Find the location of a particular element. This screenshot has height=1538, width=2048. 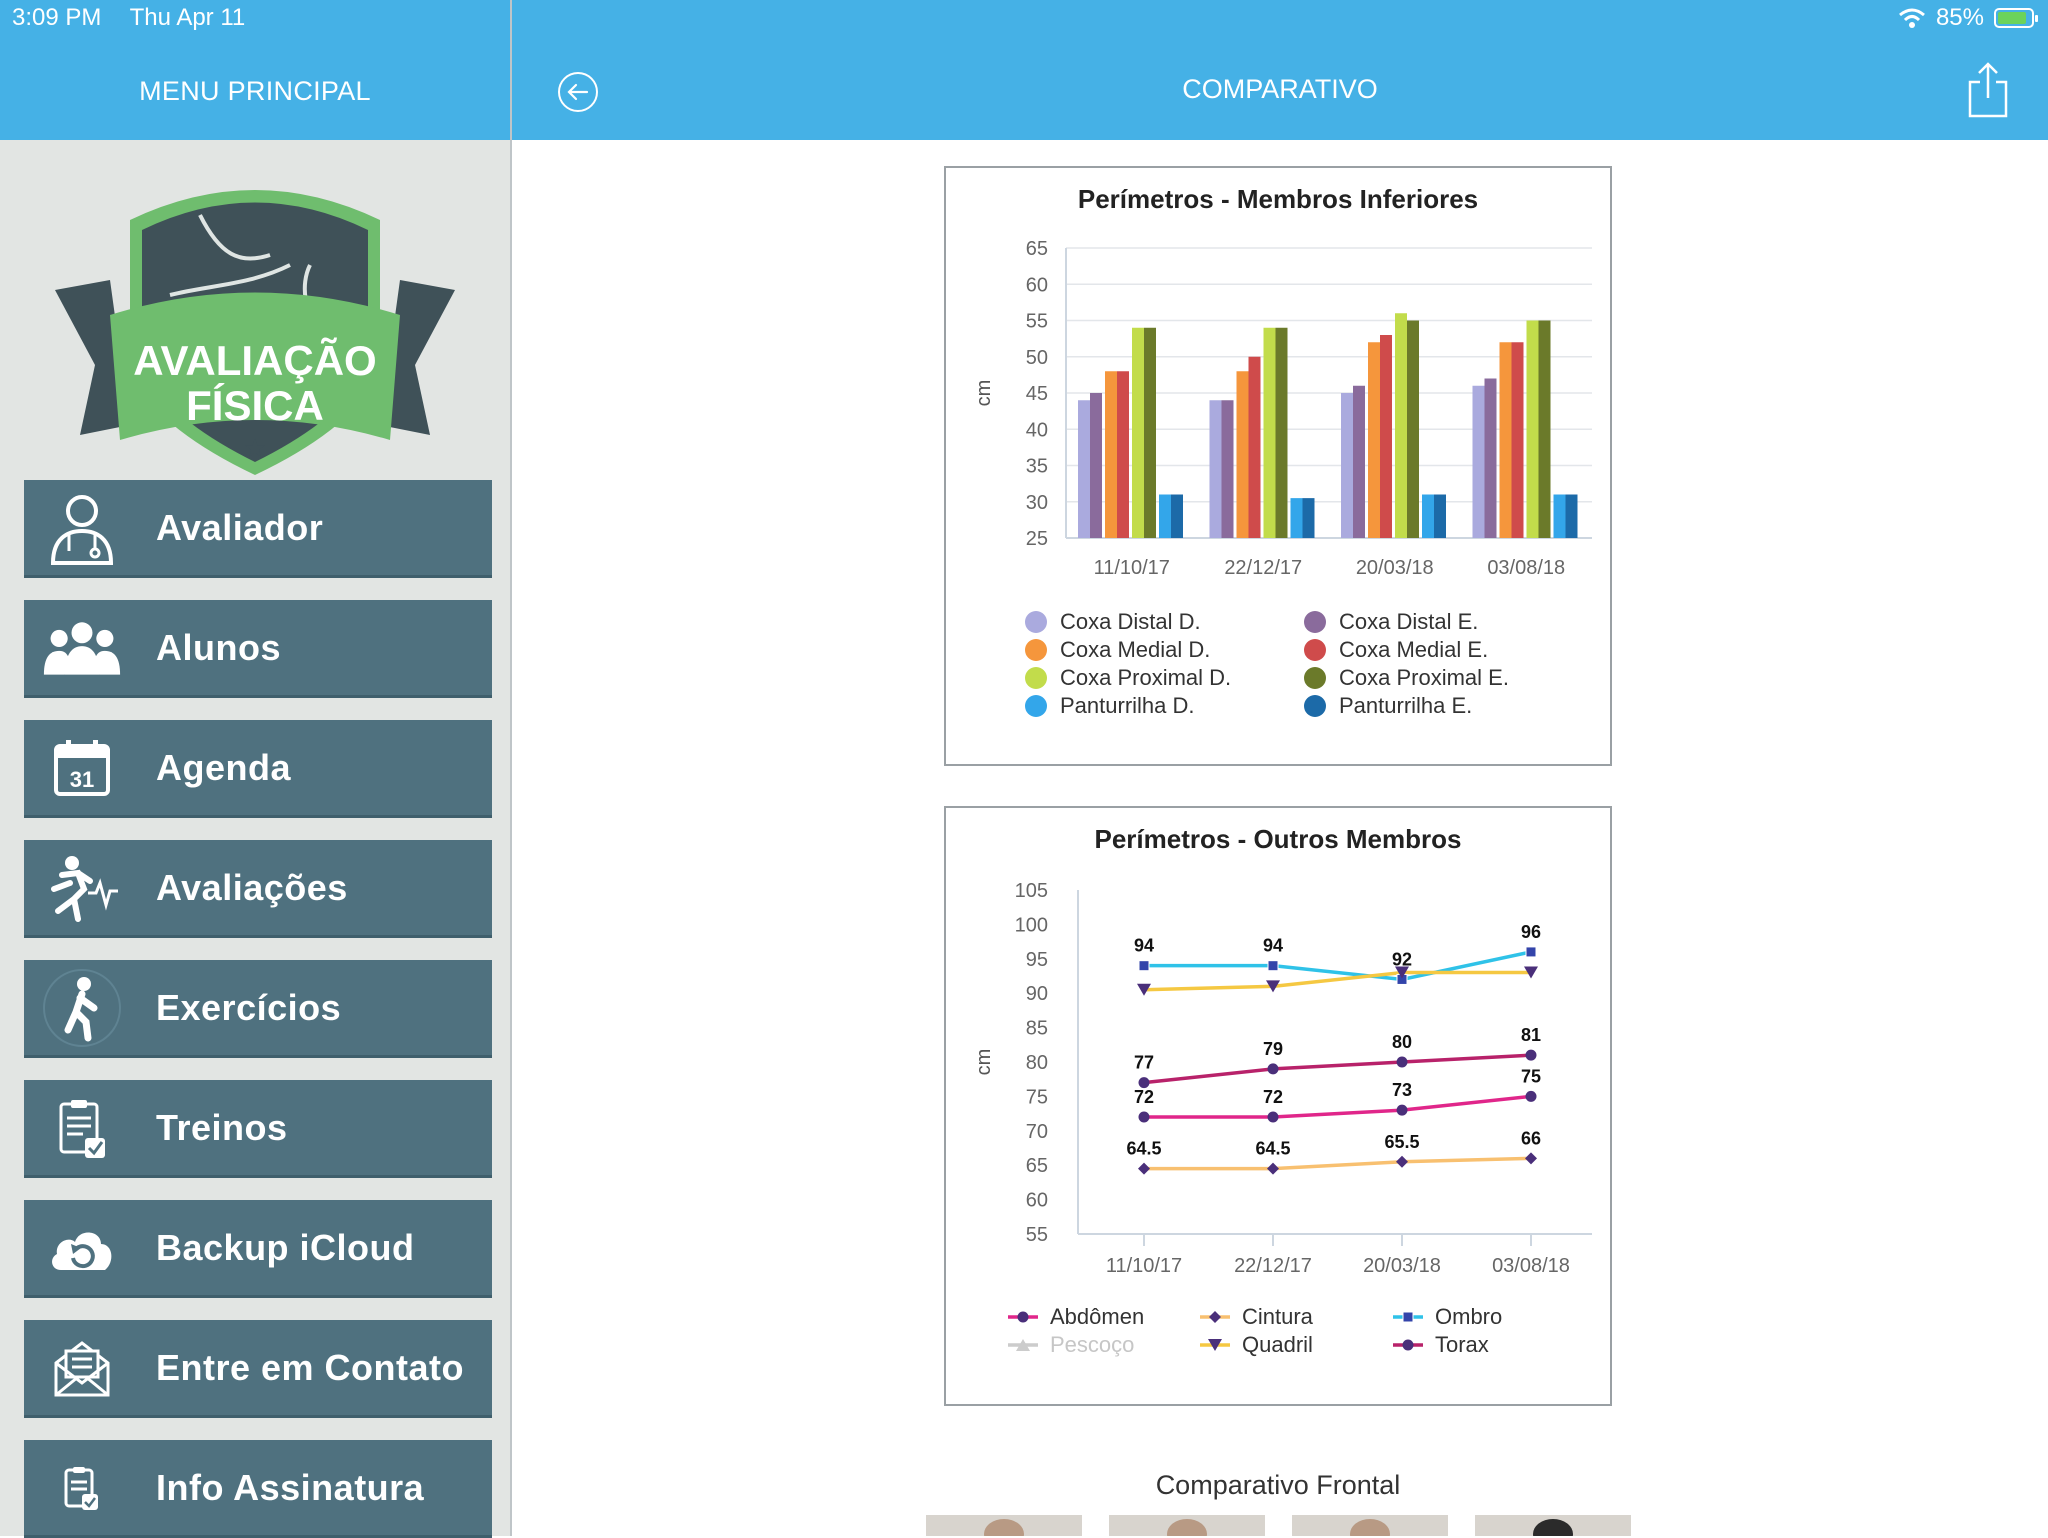

status-clock: 3:09 PM Thu Apr 11 is located at coordinates (139, 18).